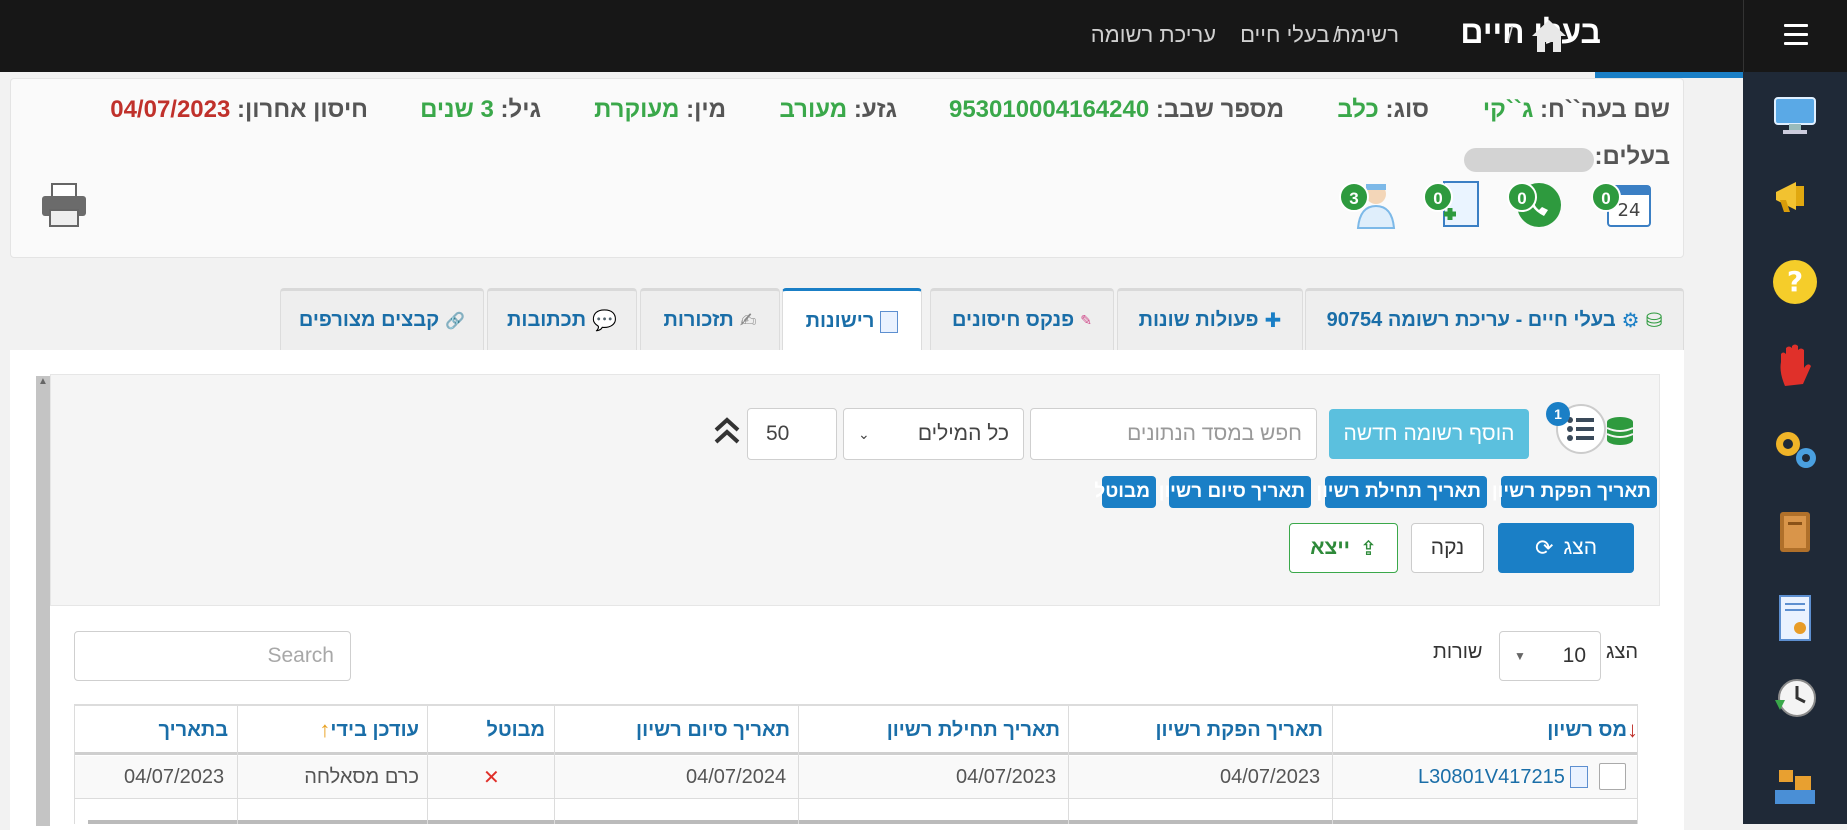 This screenshot has height=830, width=1847. Describe the element at coordinates (1629, 210) in the screenshot. I see `svg-text: 24` at that location.